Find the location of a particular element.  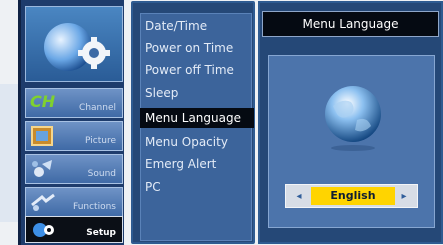

submenu-item-power-off-time: Power off Time is located at coordinates (189, 70).